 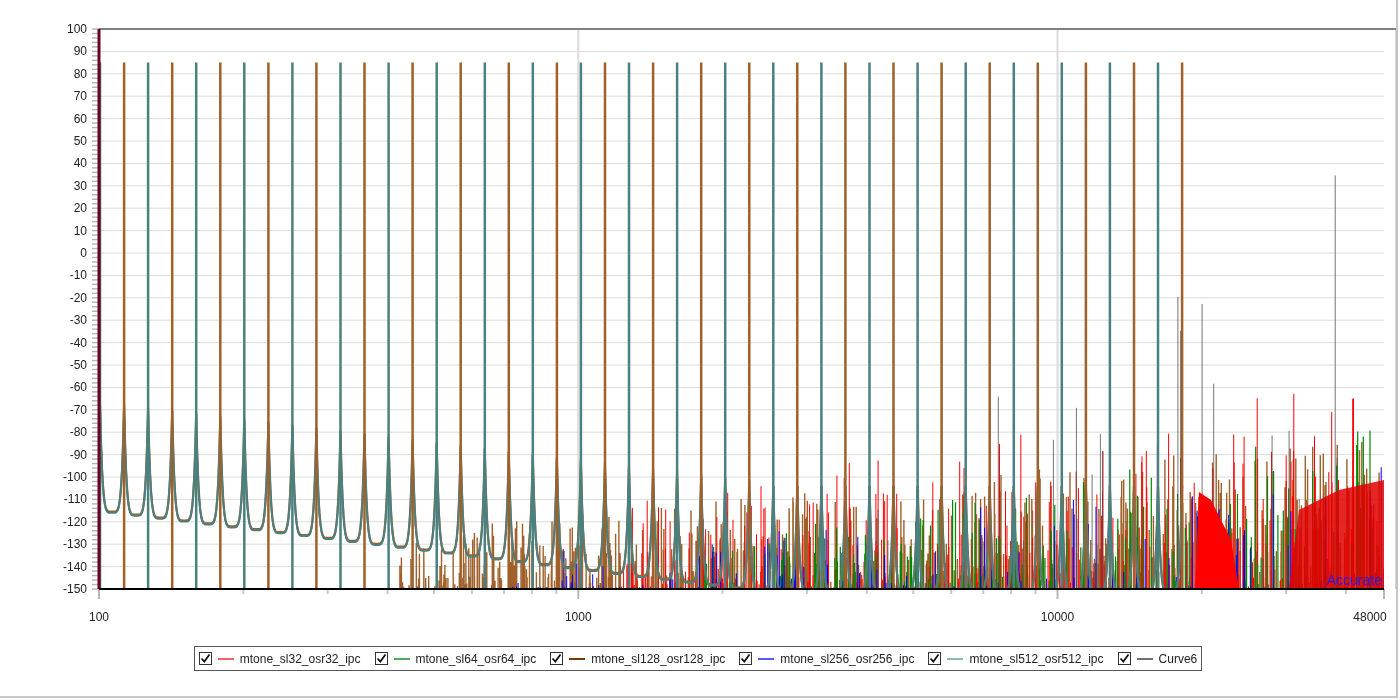 I want to click on plot-annotation: Accurate, so click(x=1354, y=580).